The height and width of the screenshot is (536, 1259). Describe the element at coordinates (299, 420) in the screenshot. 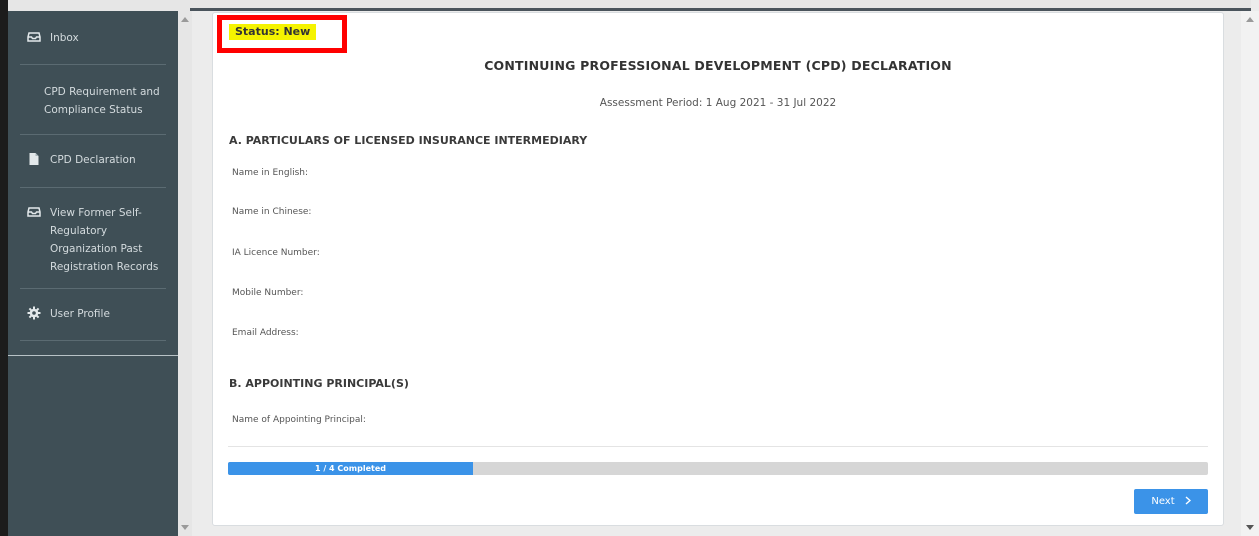

I see `field-label-appointing-principal: Name of Appointing Principal:` at that location.